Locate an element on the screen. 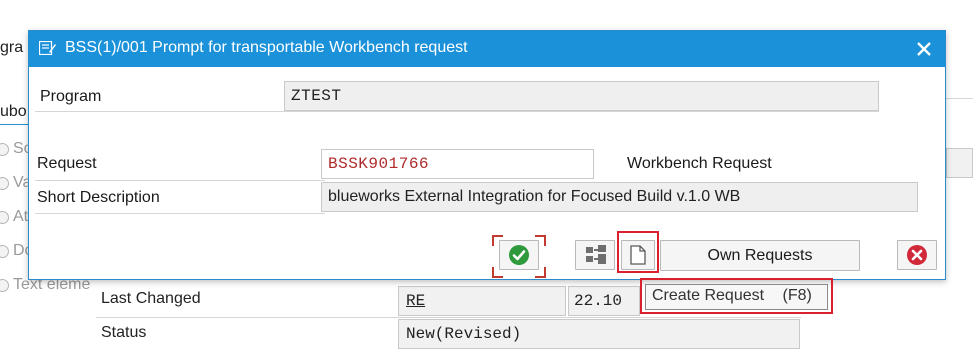 The height and width of the screenshot is (349, 973). program-label: Program is located at coordinates (71, 96).